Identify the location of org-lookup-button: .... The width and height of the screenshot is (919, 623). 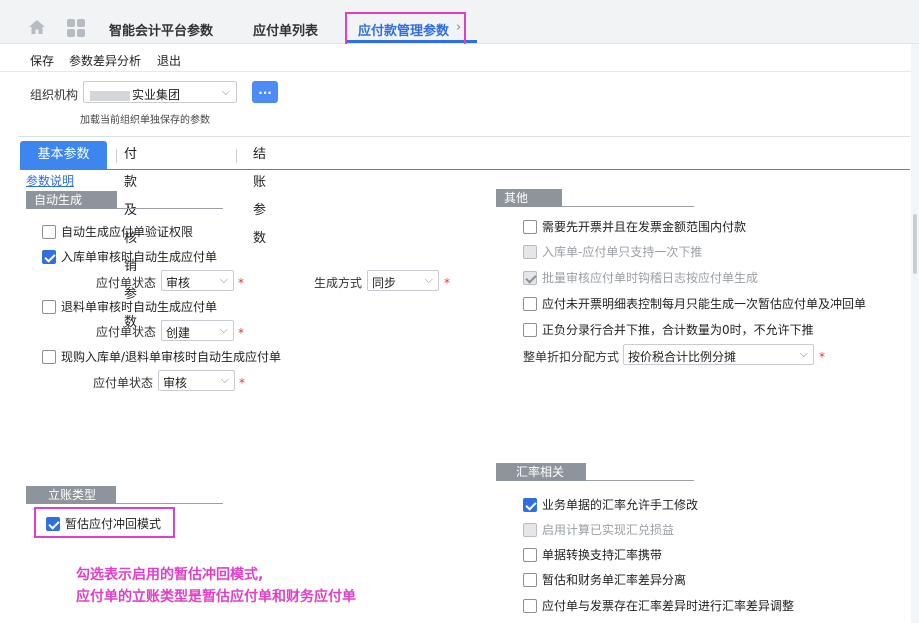
(265, 92).